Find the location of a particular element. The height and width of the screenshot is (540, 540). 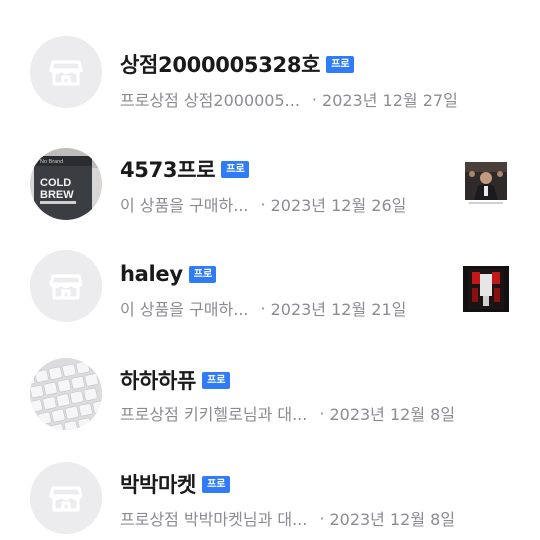

chat-preview-line: 프로상점 상점2000005... · 2023년 12월 27일 is located at coordinates (289, 99).